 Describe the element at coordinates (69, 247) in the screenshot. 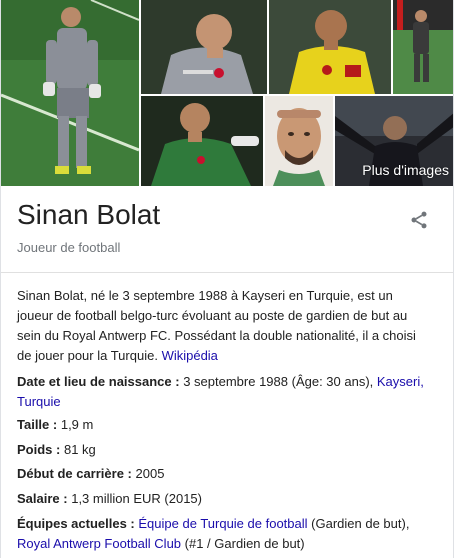

I see `entity-subtitle: Joueur de football` at that location.